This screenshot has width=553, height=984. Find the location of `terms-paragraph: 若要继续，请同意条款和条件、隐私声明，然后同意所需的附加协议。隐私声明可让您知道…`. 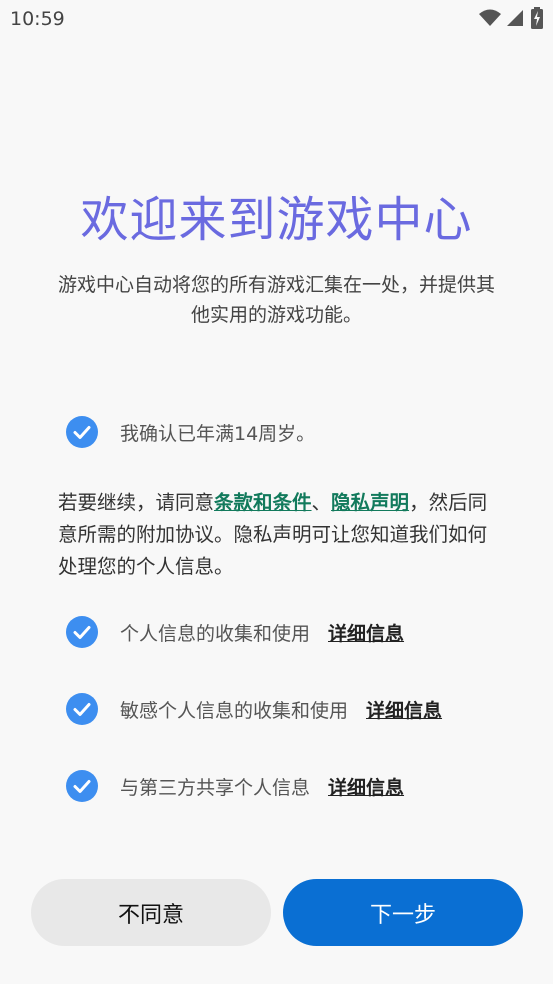

terms-paragraph: 若要继续，请同意条款和条件、隐私声明，然后同意所需的附加协议。隐私声明可让您知道… is located at coordinates (278, 535).